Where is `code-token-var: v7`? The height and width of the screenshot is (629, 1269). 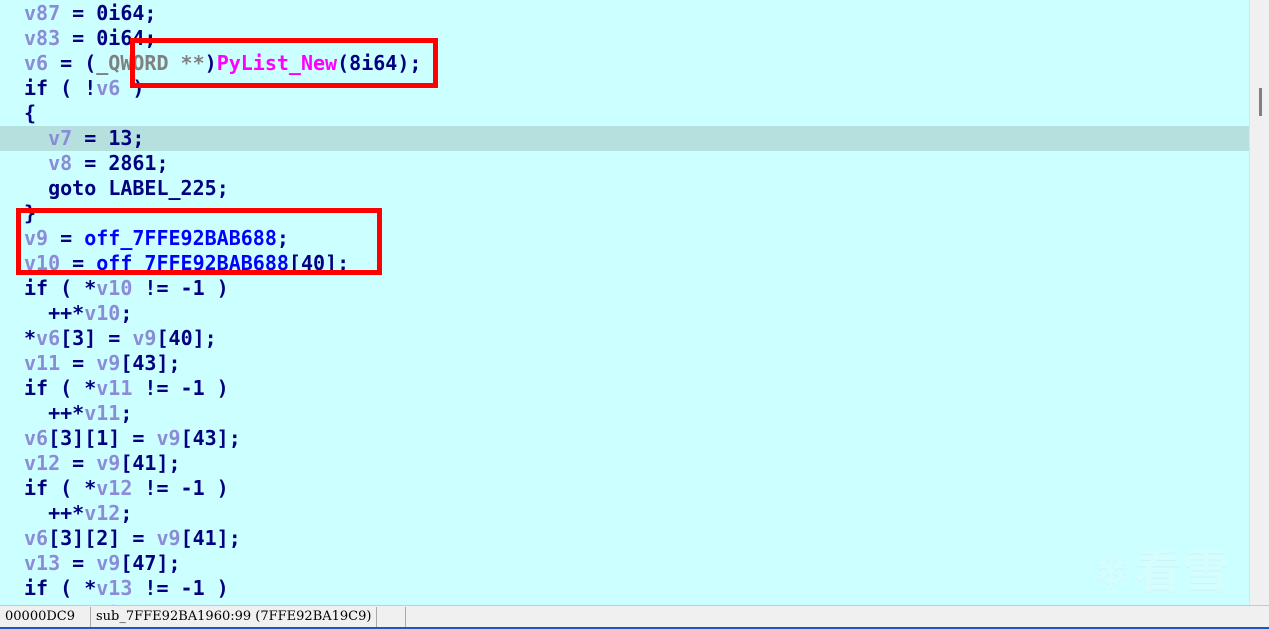
code-token-var: v7 is located at coordinates (60, 138).